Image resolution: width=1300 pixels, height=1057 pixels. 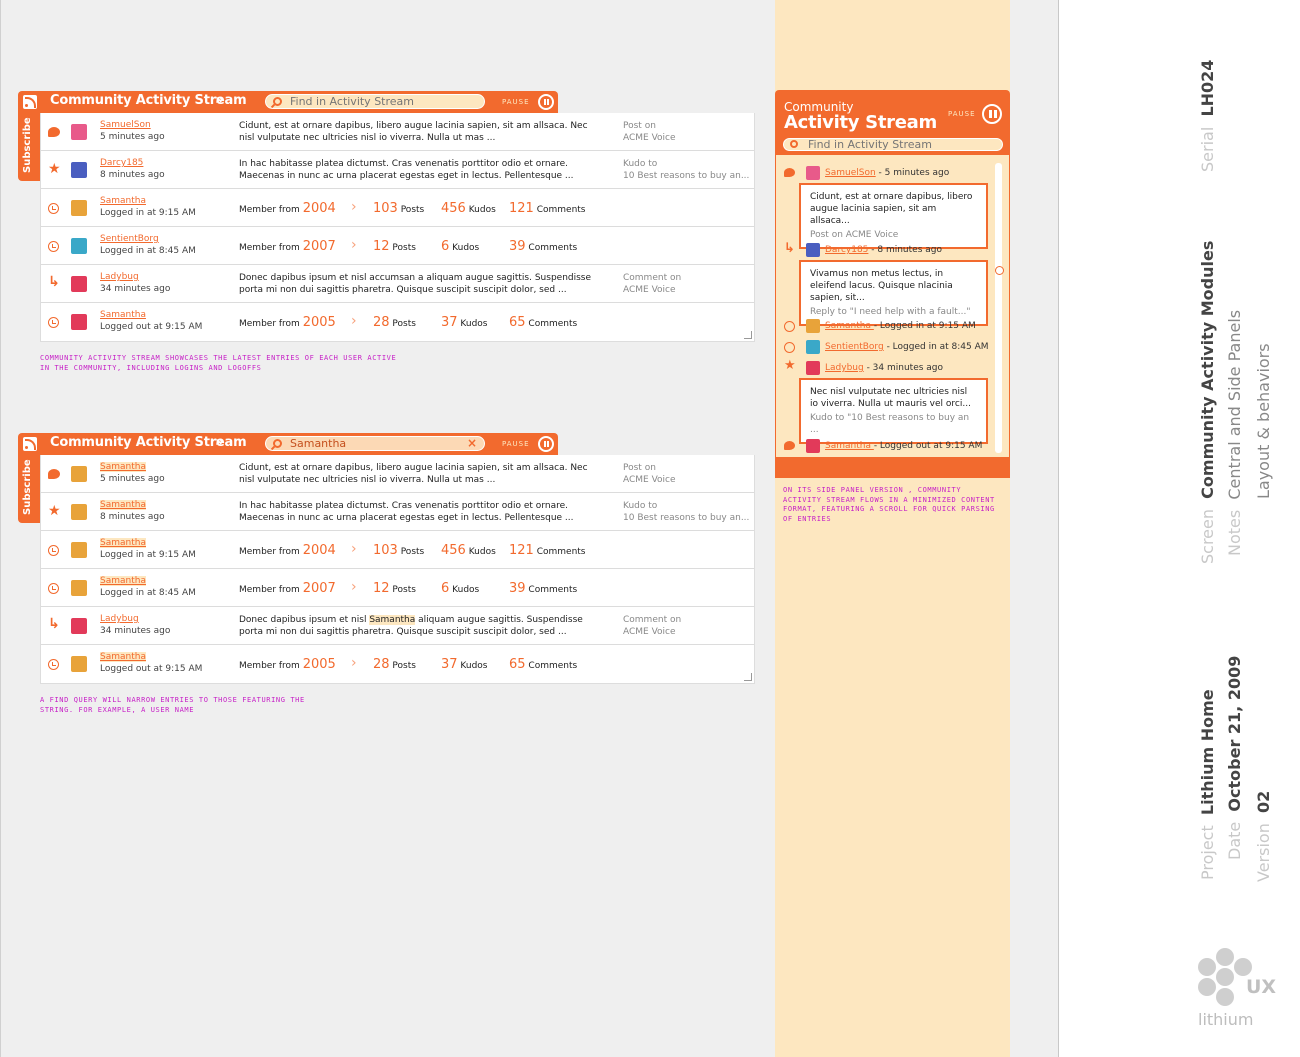 I want to click on context-type: Kudo to, so click(x=640, y=164).